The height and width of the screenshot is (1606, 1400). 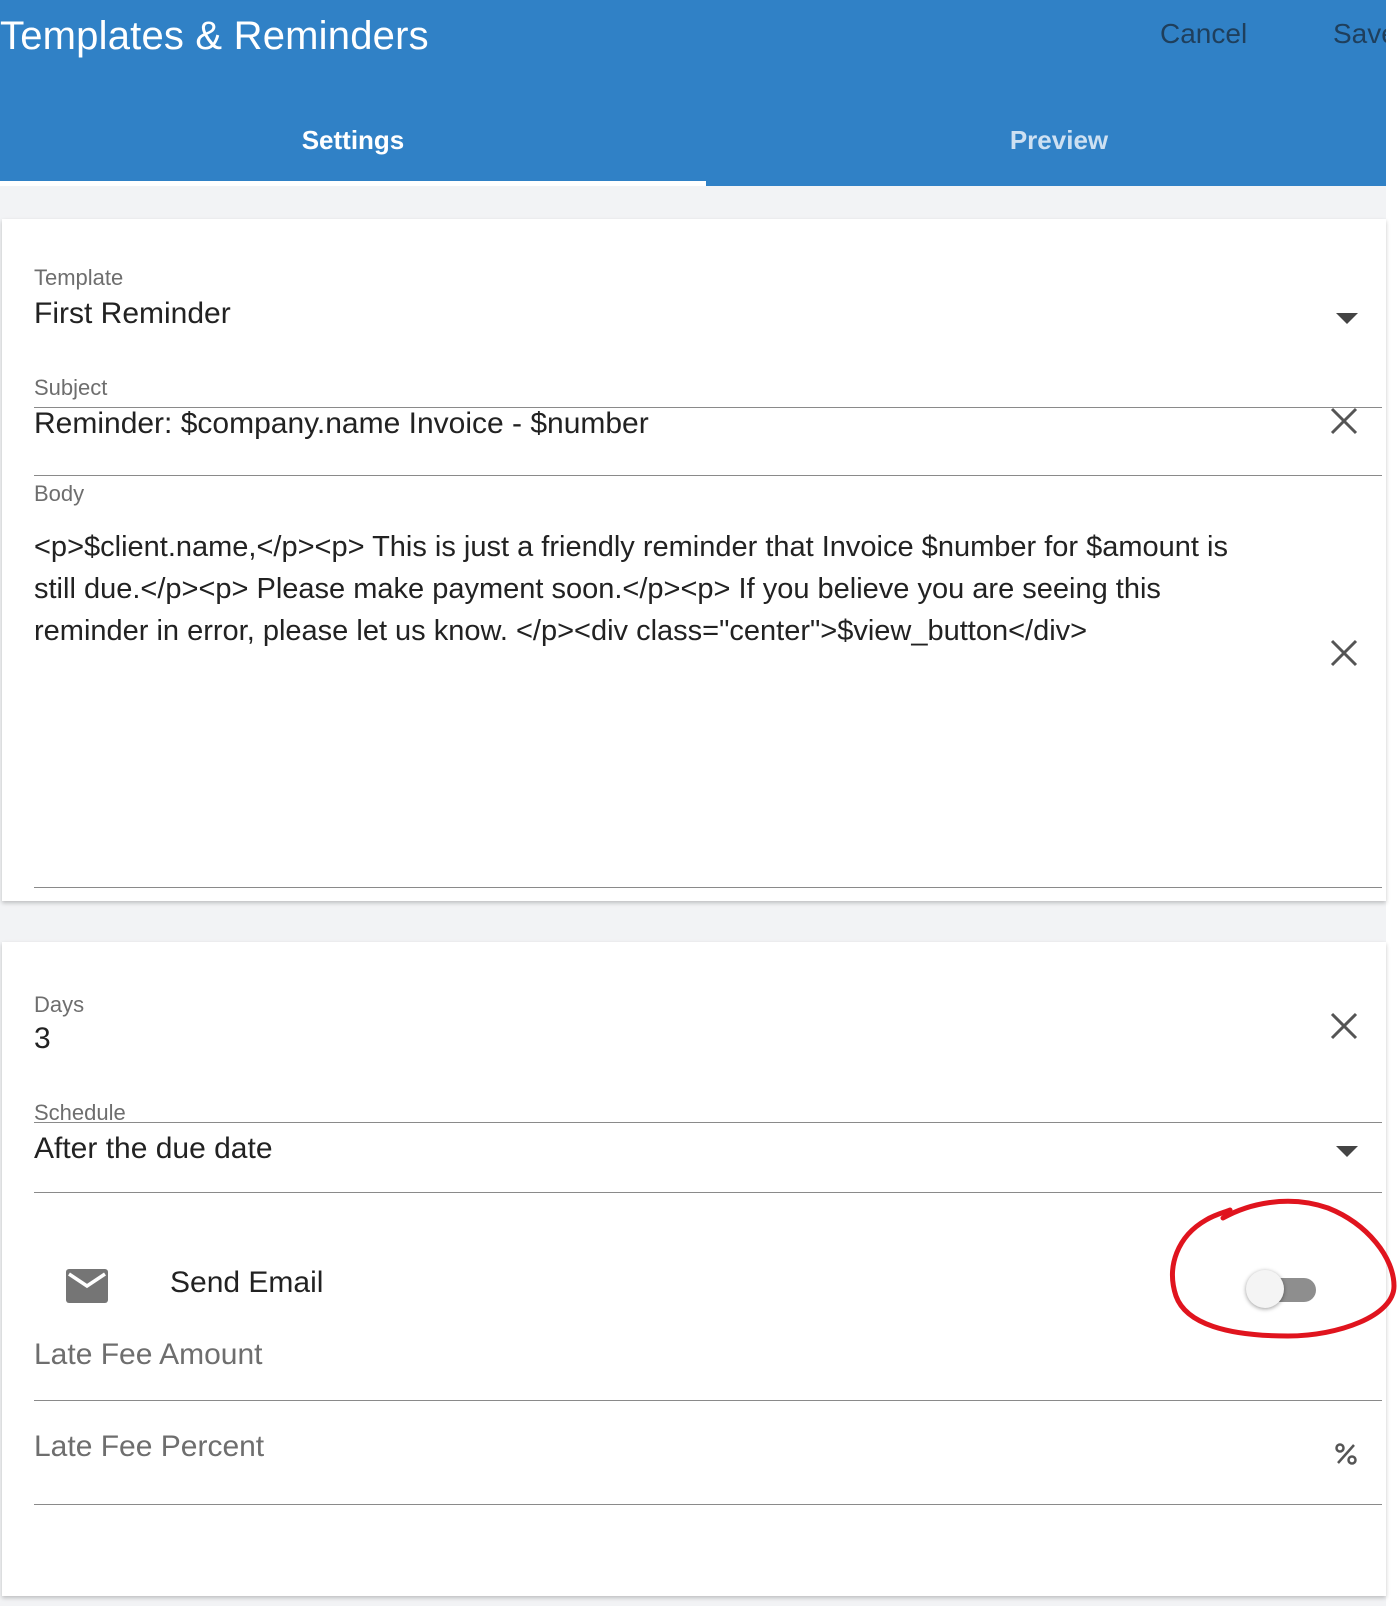 What do you see at coordinates (708, 1454) in the screenshot?
I see `late-fee-percent-field: Late Fee Percent` at bounding box center [708, 1454].